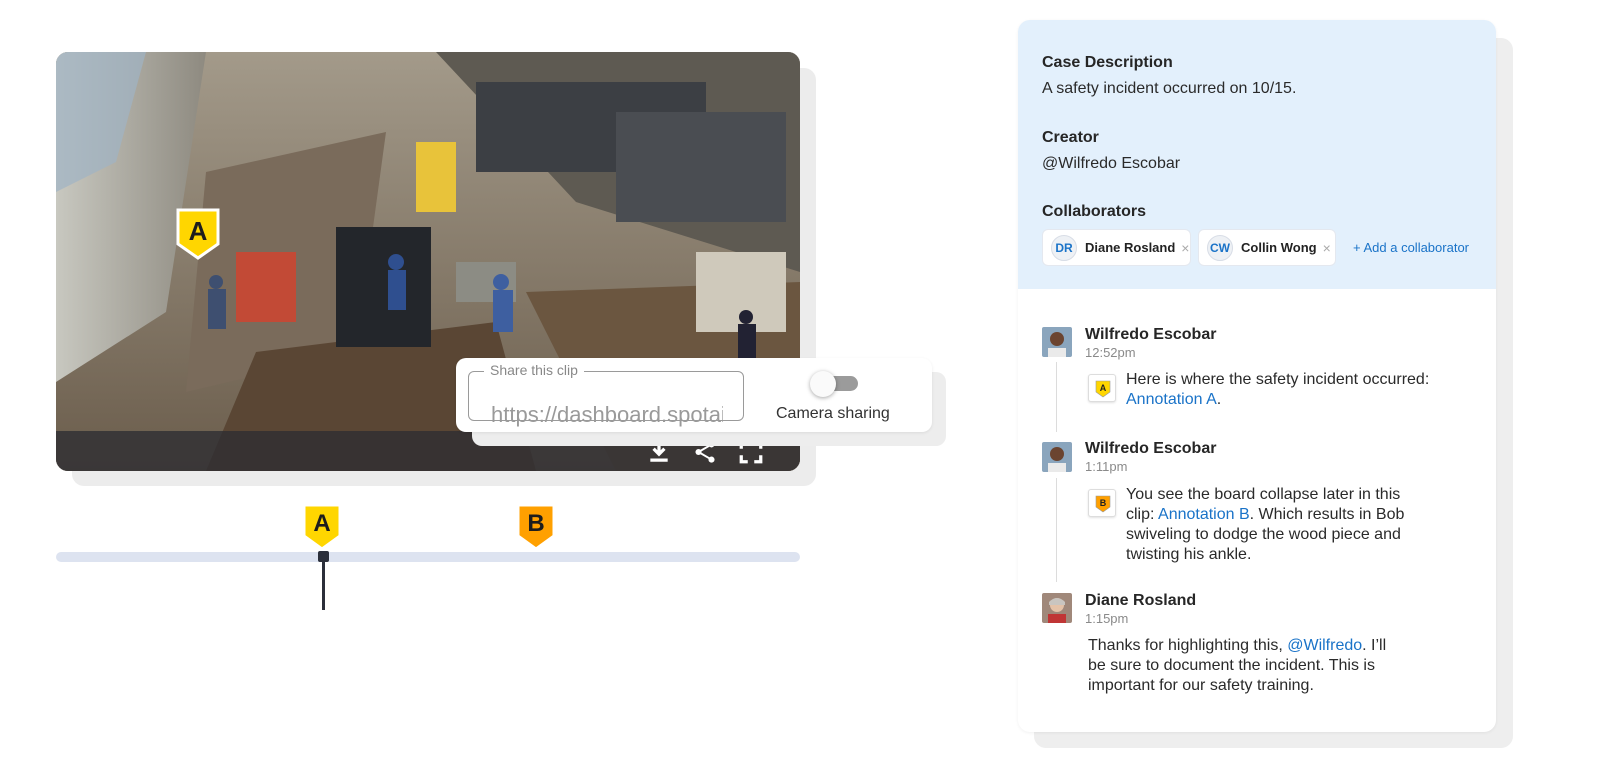 Image resolution: width=1600 pixels, height=772 pixels. What do you see at coordinates (823, 384) in the screenshot?
I see `toggle-knob` at bounding box center [823, 384].